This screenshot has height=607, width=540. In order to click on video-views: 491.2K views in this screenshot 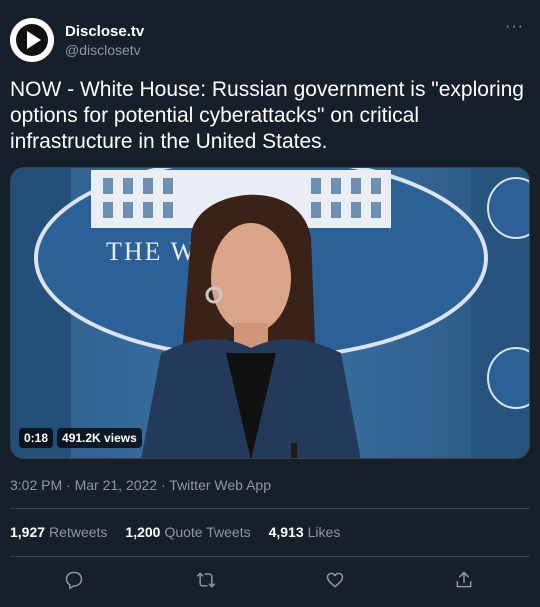, I will do `click(99, 438)`.